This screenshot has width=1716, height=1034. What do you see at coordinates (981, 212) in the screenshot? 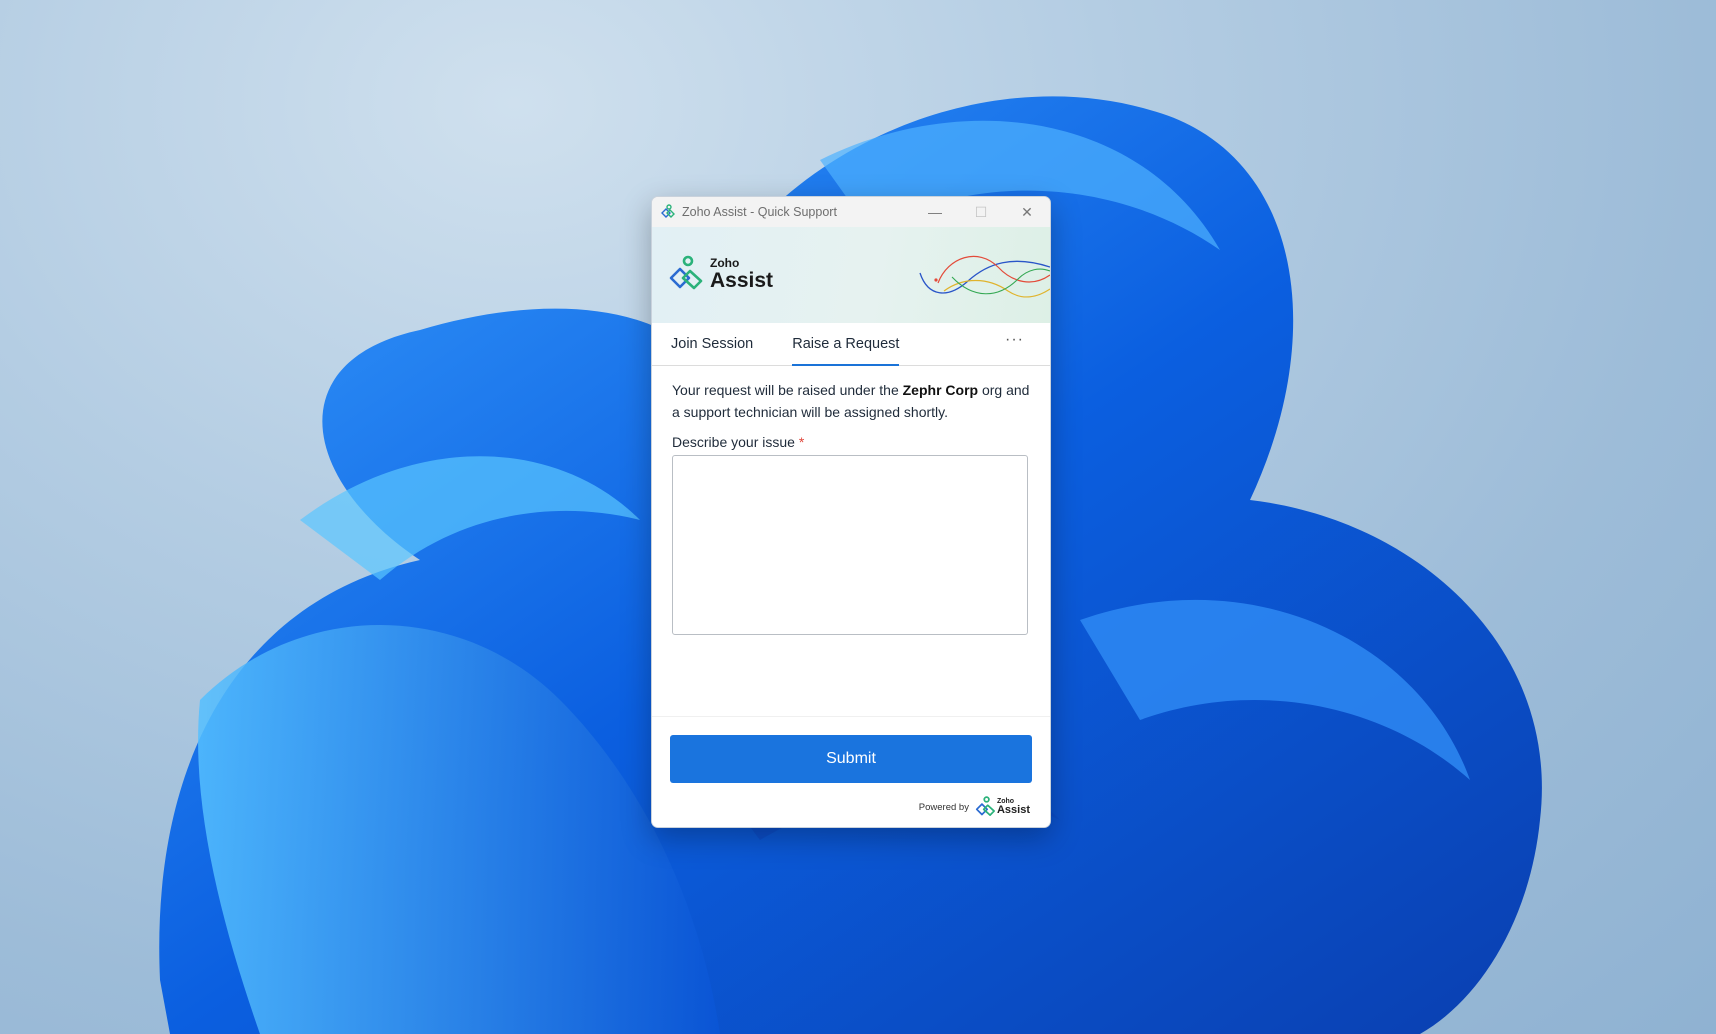
I see `maximize-icon: ☐` at bounding box center [981, 212].